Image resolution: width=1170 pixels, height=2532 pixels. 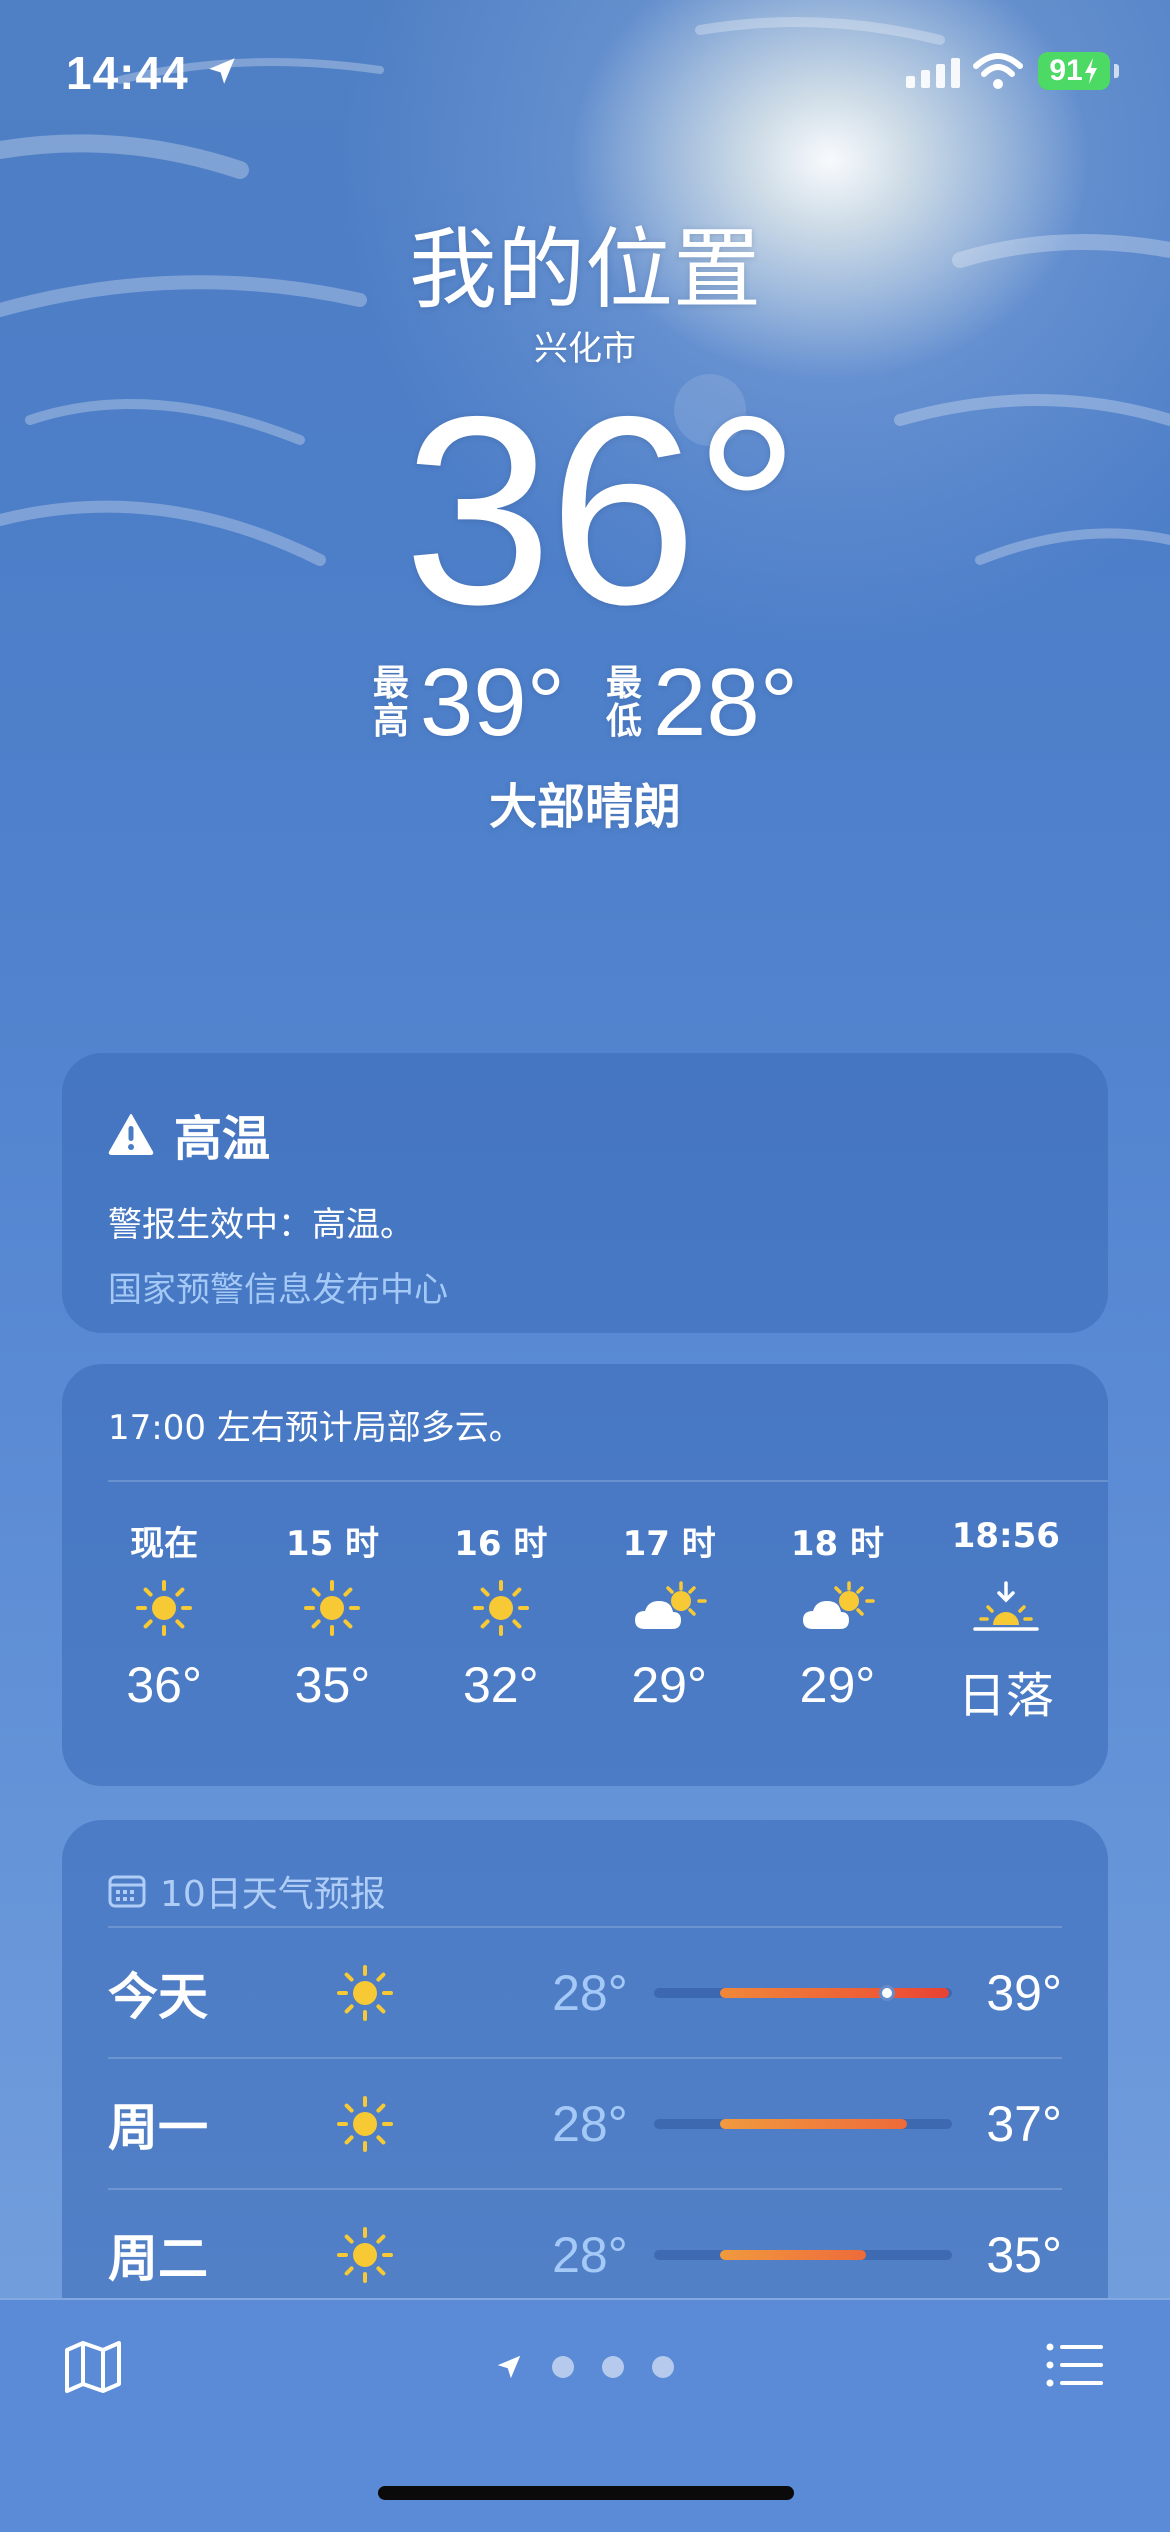 I want to click on hour-item: 16 时 32°, so click(x=501, y=1621).